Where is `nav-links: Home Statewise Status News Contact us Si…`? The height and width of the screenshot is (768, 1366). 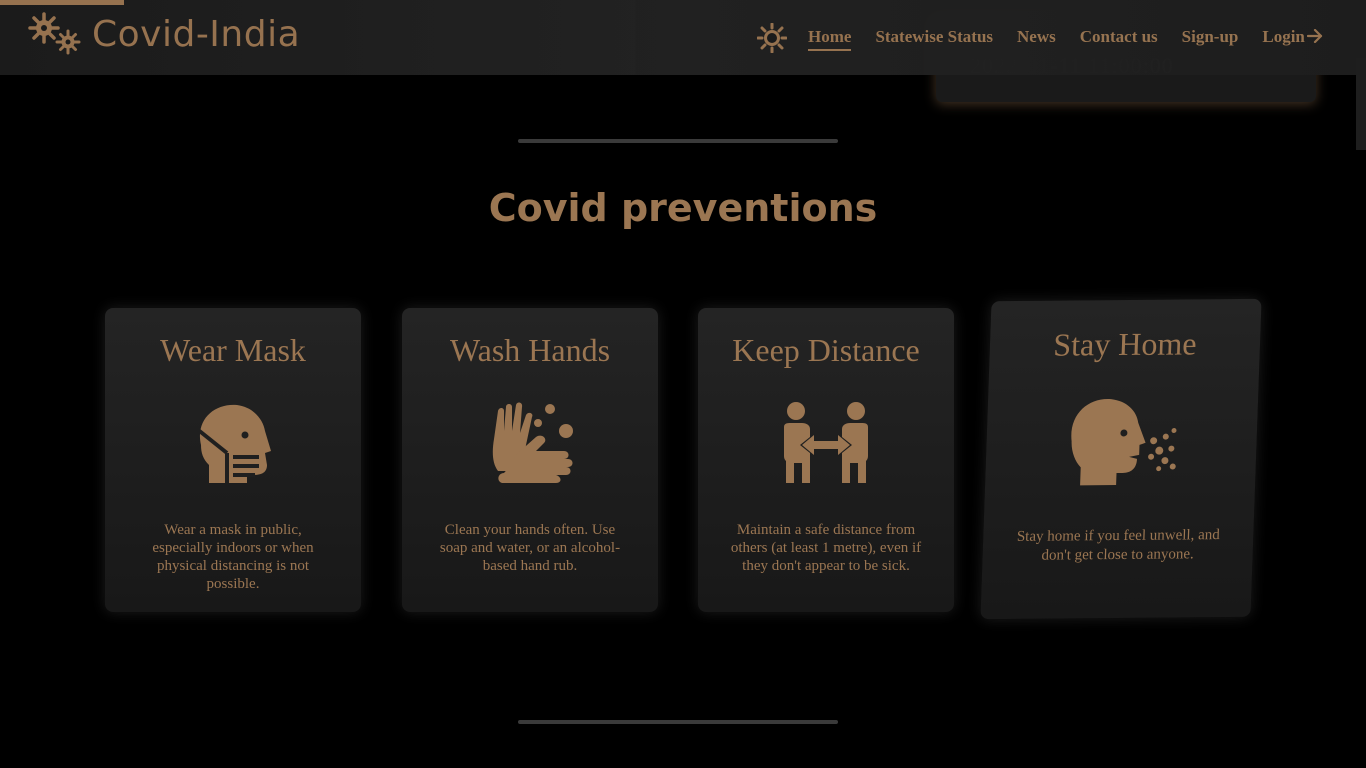
nav-links: Home Statewise Status News Contact us Si… is located at coordinates (1065, 39).